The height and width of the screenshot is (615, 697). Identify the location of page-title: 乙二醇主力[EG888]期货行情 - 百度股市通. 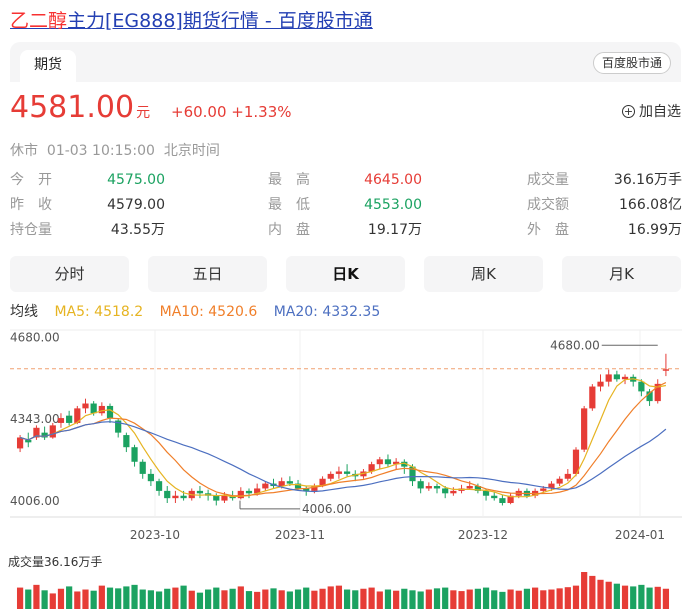
(191, 19).